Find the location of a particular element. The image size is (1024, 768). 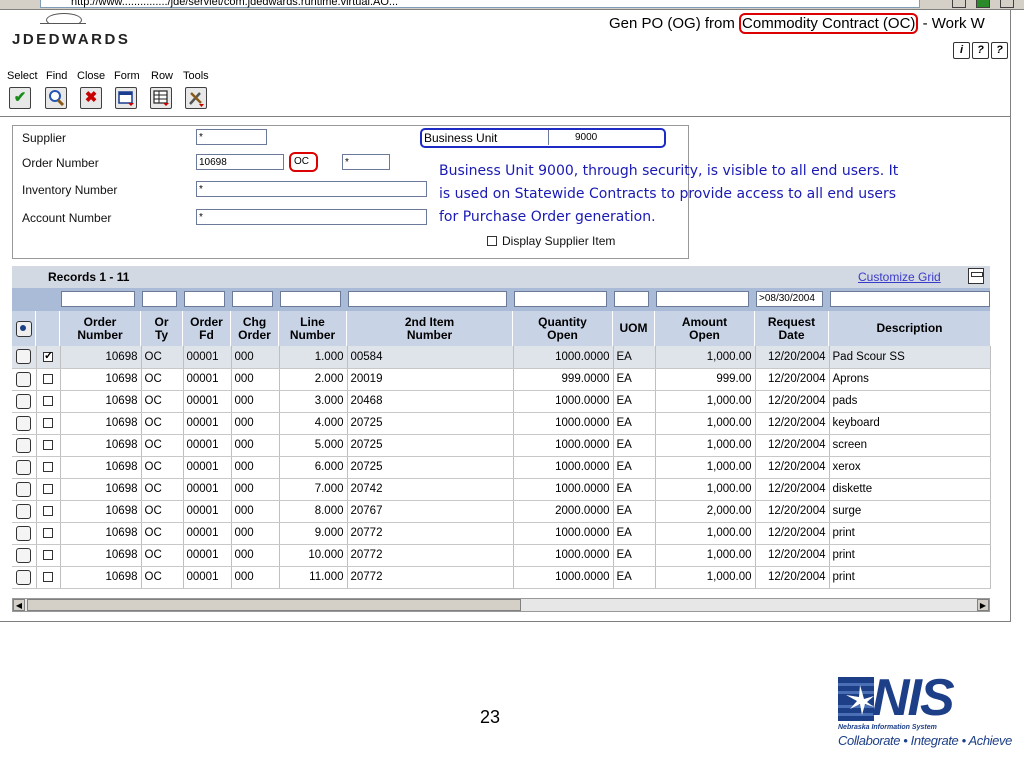

col-header-amount-open: Amount Open is located at coordinates (705, 328).